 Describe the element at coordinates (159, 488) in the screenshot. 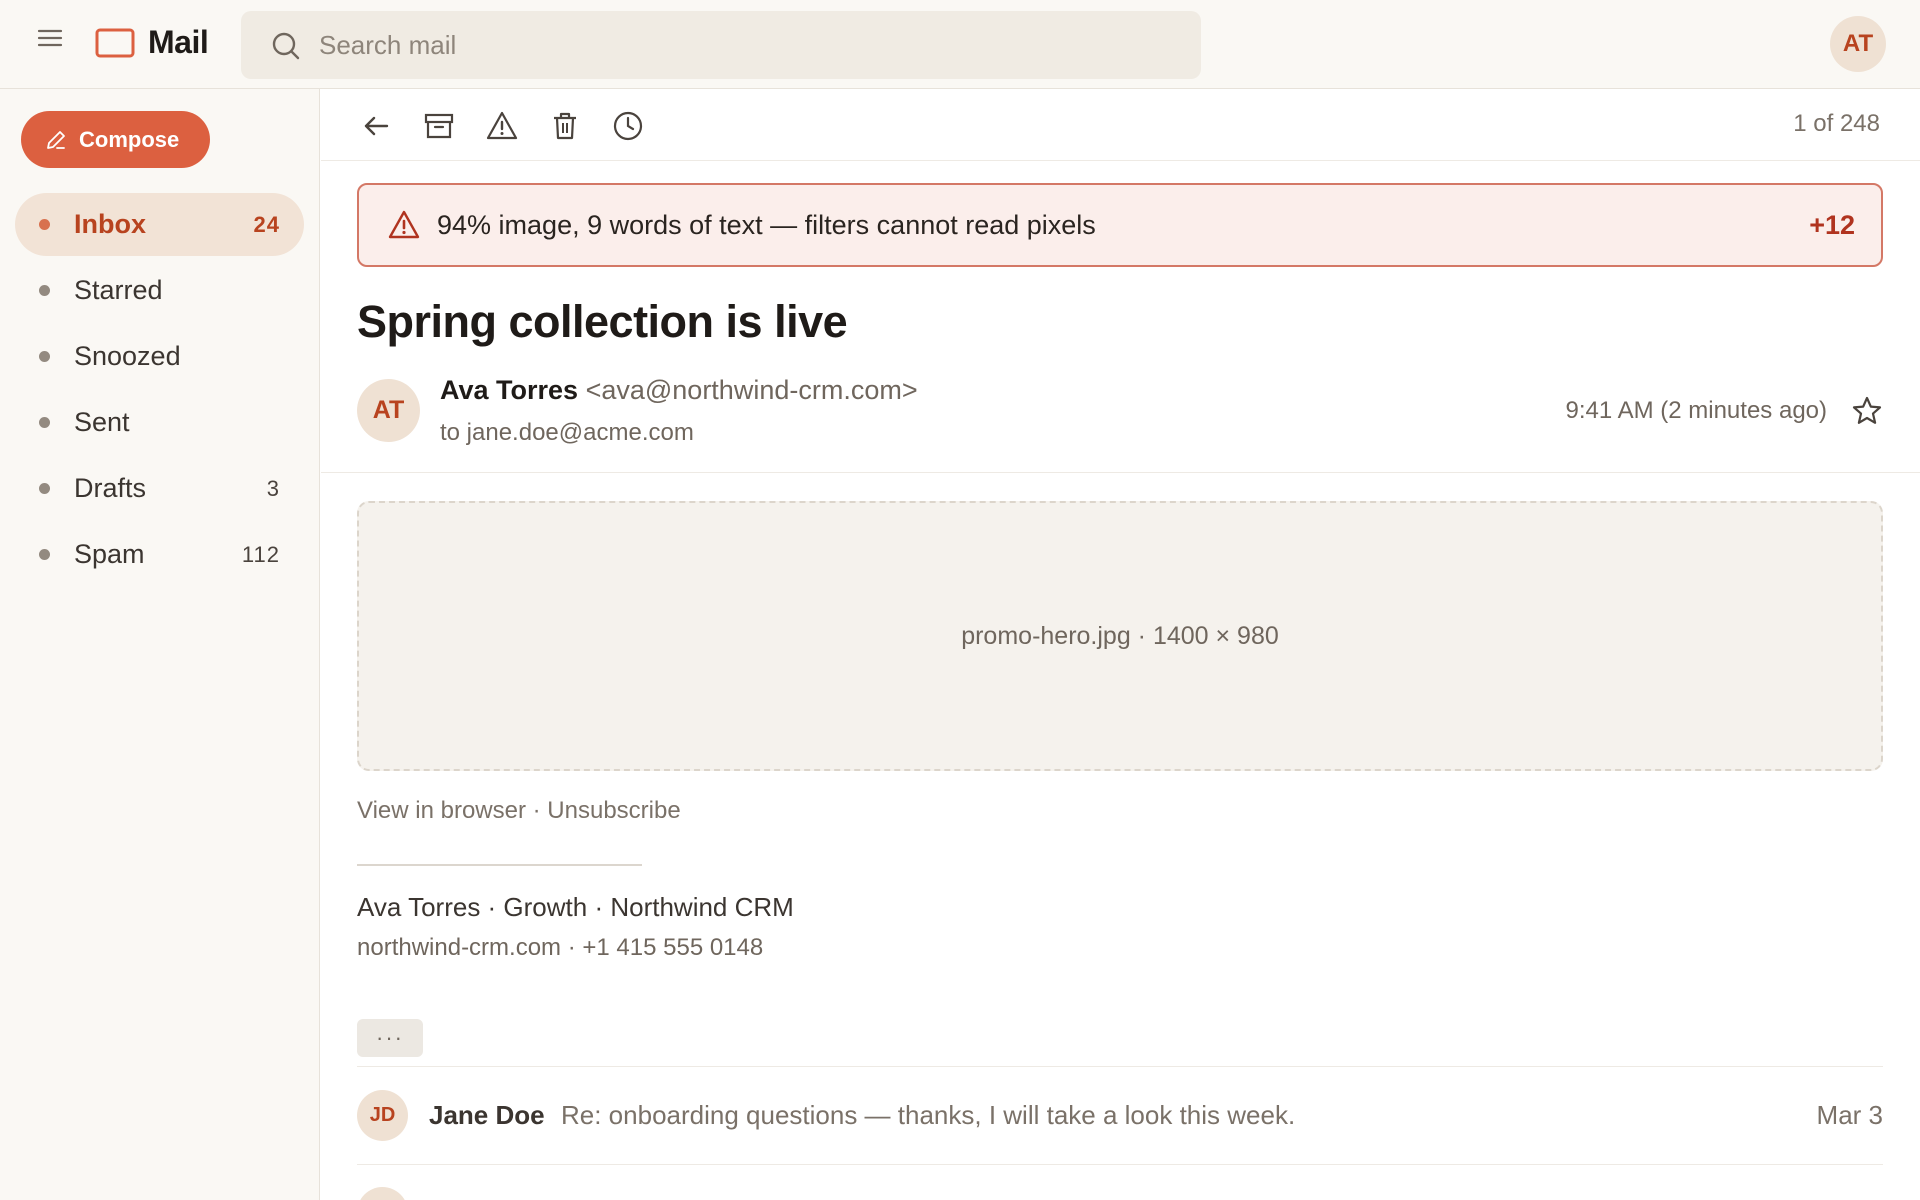

I see `sidebar-item-drafts: Drafts 3` at that location.